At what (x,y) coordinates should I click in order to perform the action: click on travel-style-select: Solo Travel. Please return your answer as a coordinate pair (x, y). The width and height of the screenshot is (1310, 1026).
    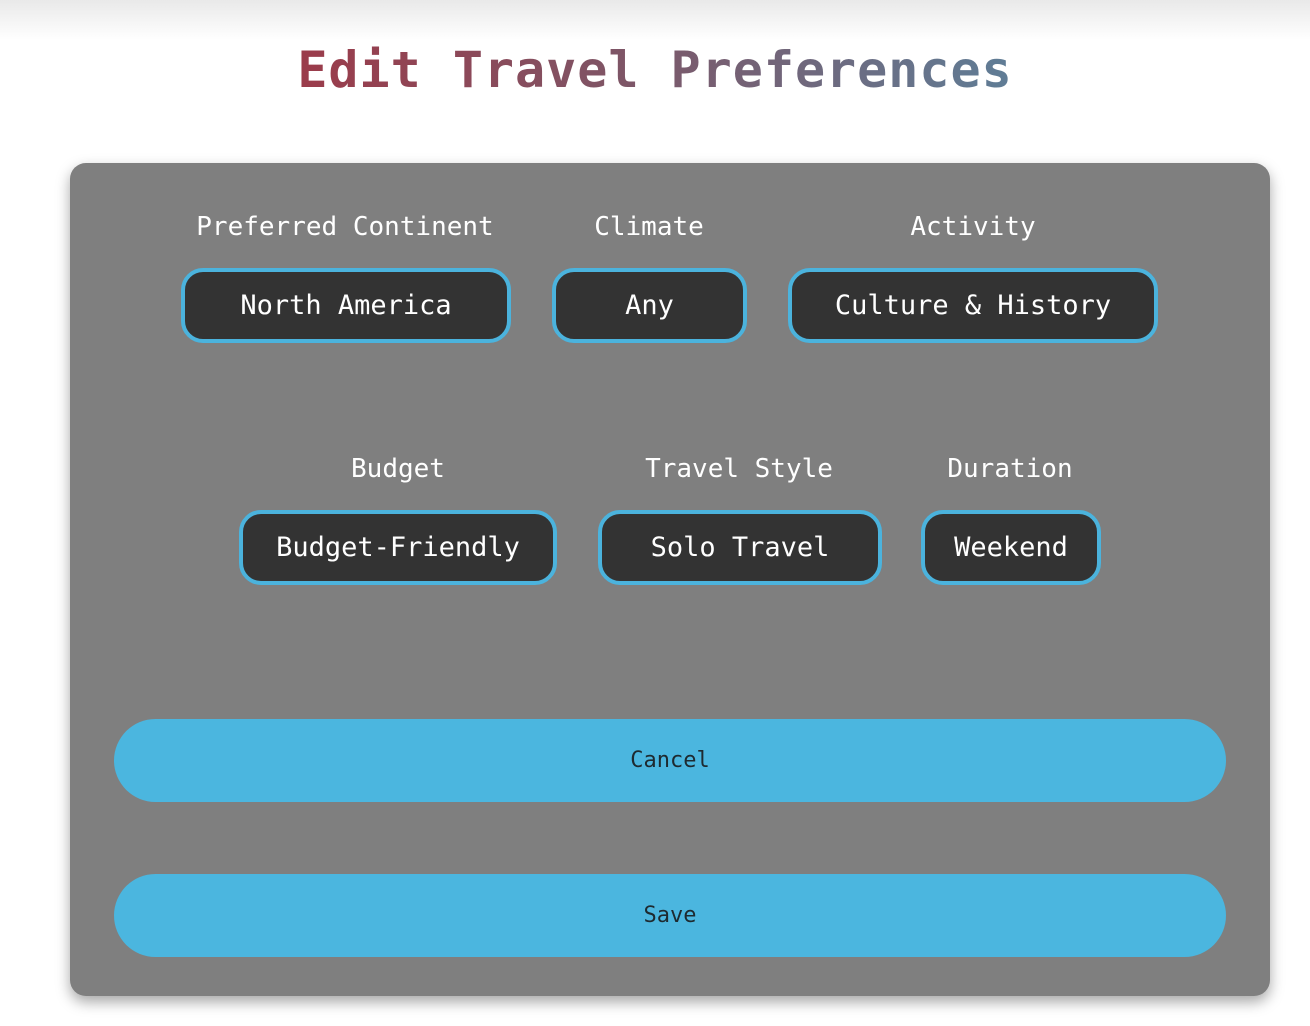
    Looking at the image, I should click on (740, 547).